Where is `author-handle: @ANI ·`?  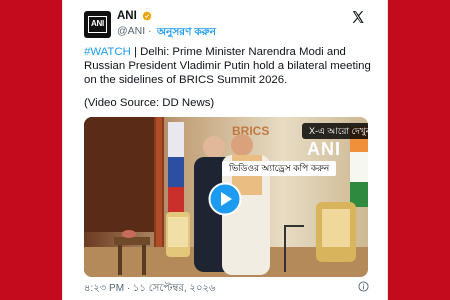 author-handle: @ANI · is located at coordinates (134, 31).